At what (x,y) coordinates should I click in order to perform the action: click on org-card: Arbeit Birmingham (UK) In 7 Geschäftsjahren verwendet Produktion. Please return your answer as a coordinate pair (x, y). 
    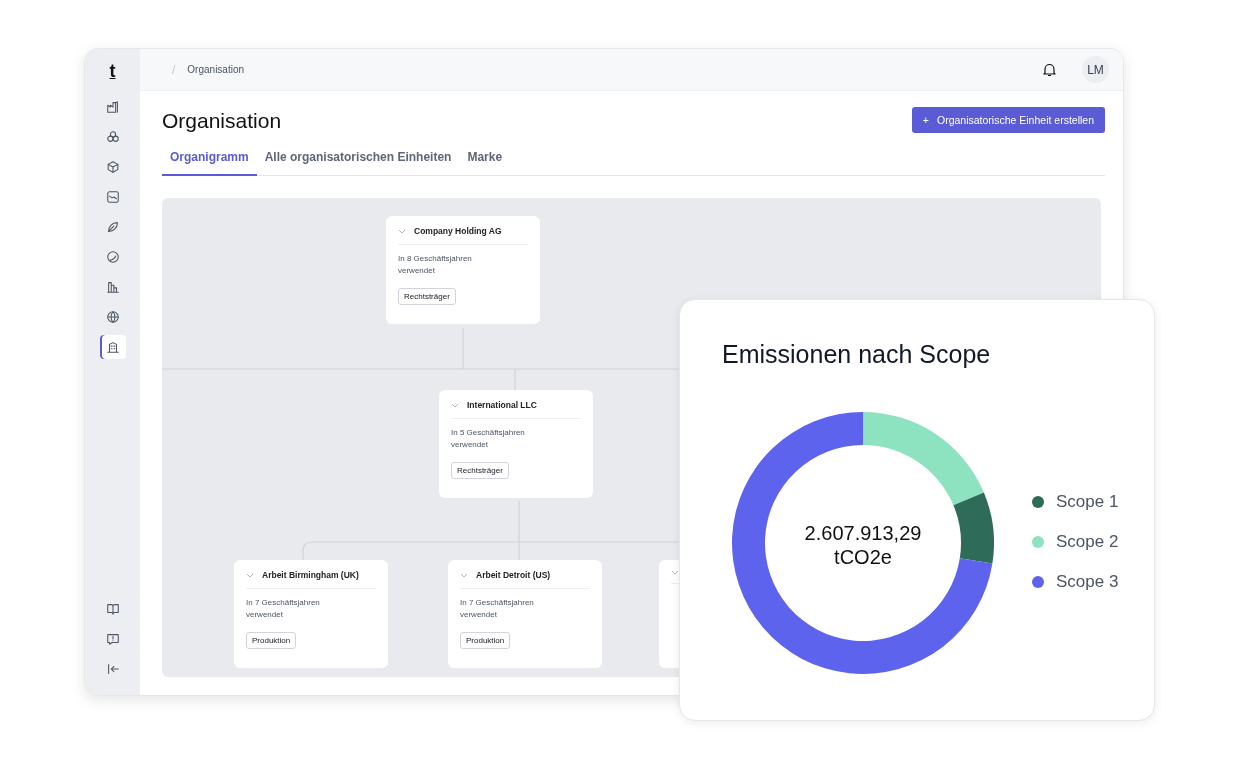
    Looking at the image, I should click on (311, 614).